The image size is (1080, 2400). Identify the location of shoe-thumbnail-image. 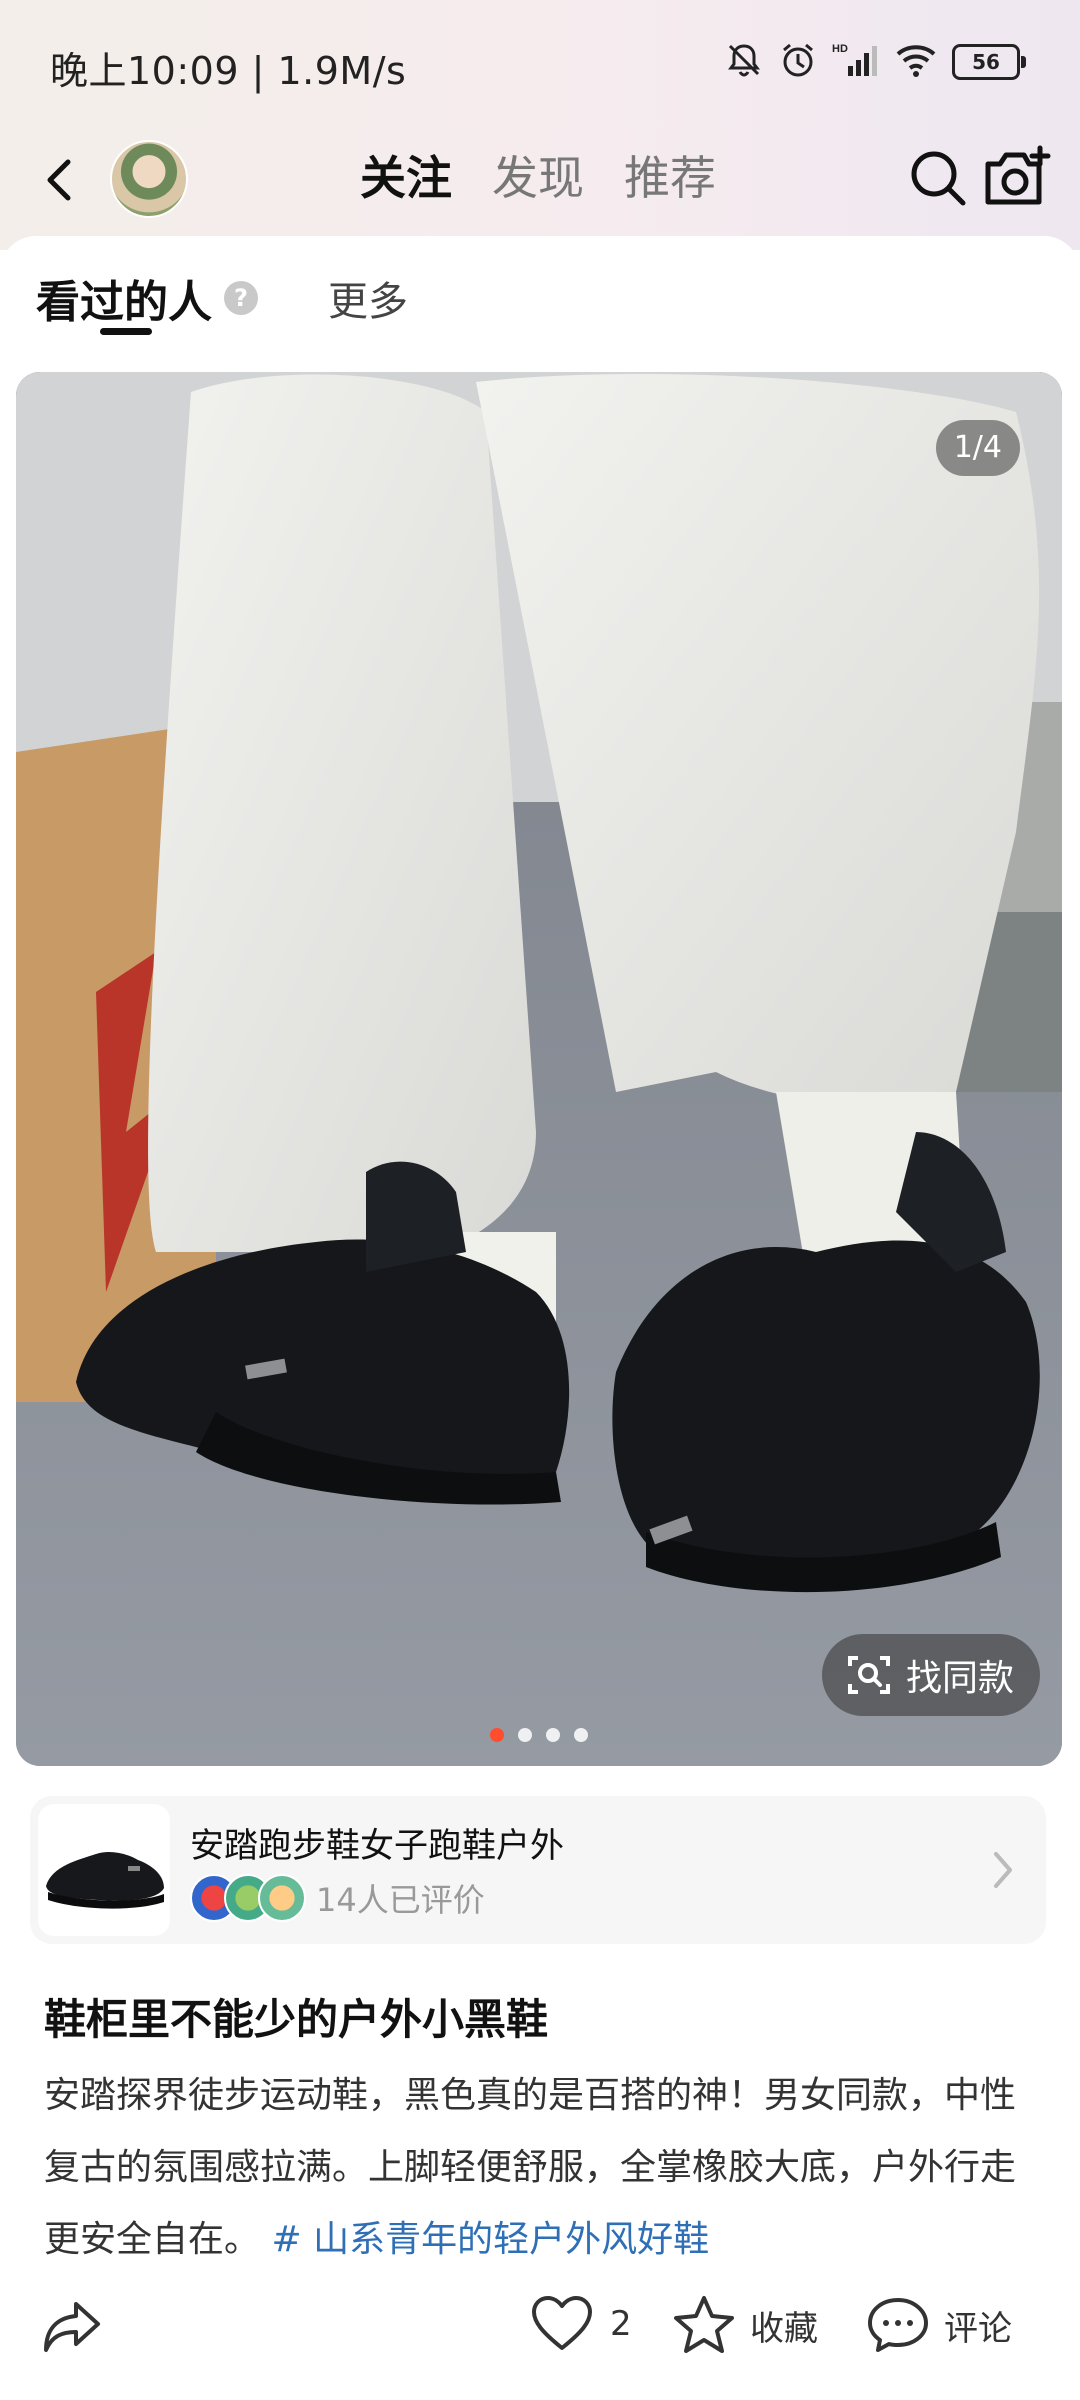
(105, 1880).